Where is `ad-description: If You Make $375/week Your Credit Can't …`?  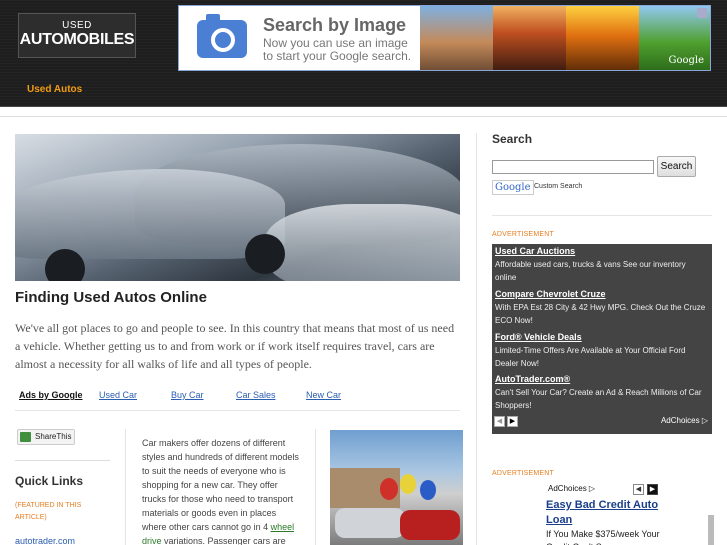 ad-description: If You Make $375/week Your Credit Can't … is located at coordinates (603, 537).